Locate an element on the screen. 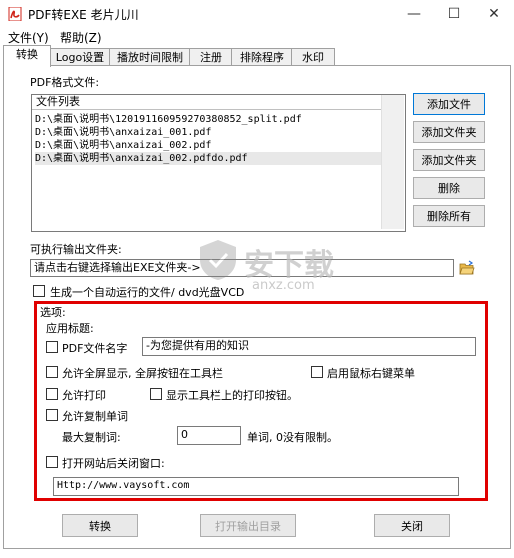 This screenshot has height=558, width=514. right-click-menu-label: 启用鼠标右键菜单 is located at coordinates (371, 373).